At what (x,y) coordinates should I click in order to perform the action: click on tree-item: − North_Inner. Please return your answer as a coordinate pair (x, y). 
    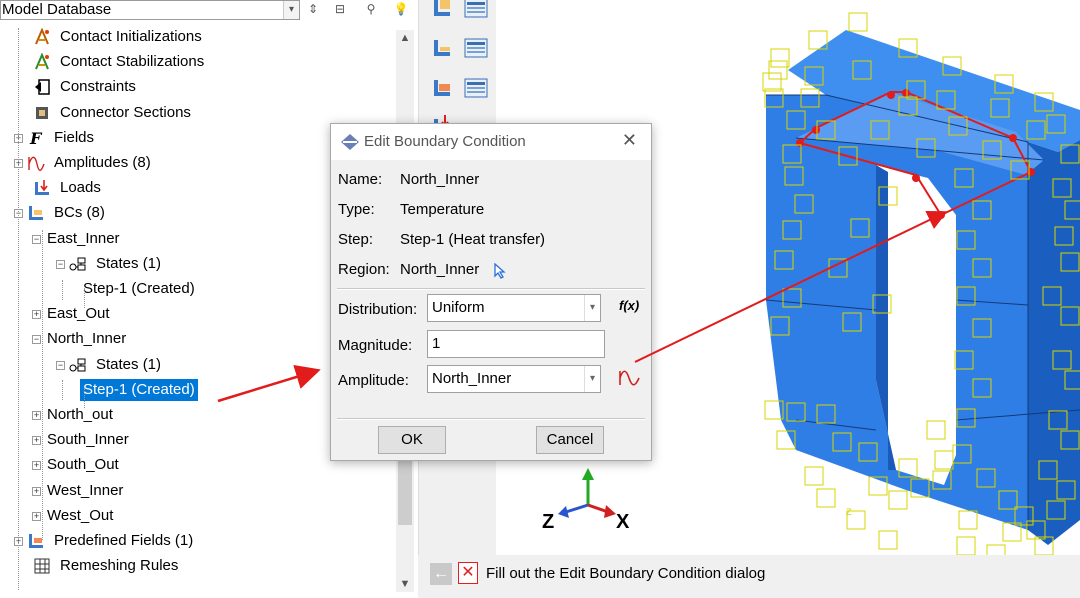
    Looking at the image, I should click on (80, 339).